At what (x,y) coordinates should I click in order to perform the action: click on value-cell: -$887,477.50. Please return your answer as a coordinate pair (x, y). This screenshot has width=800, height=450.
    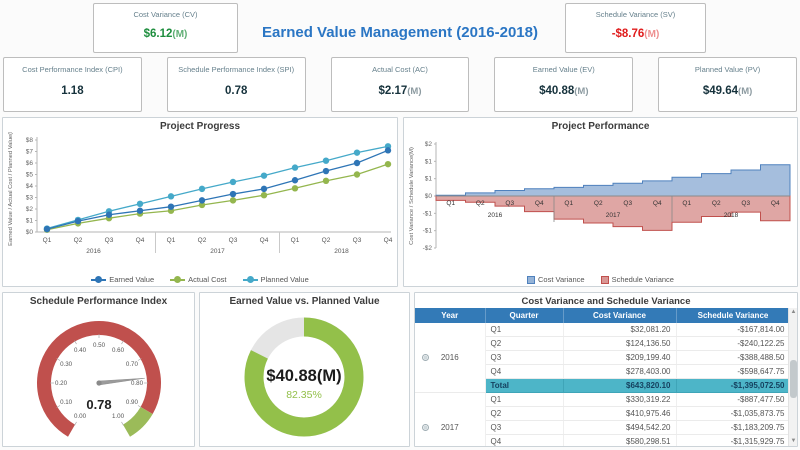
    Looking at the image, I should click on (732, 399).